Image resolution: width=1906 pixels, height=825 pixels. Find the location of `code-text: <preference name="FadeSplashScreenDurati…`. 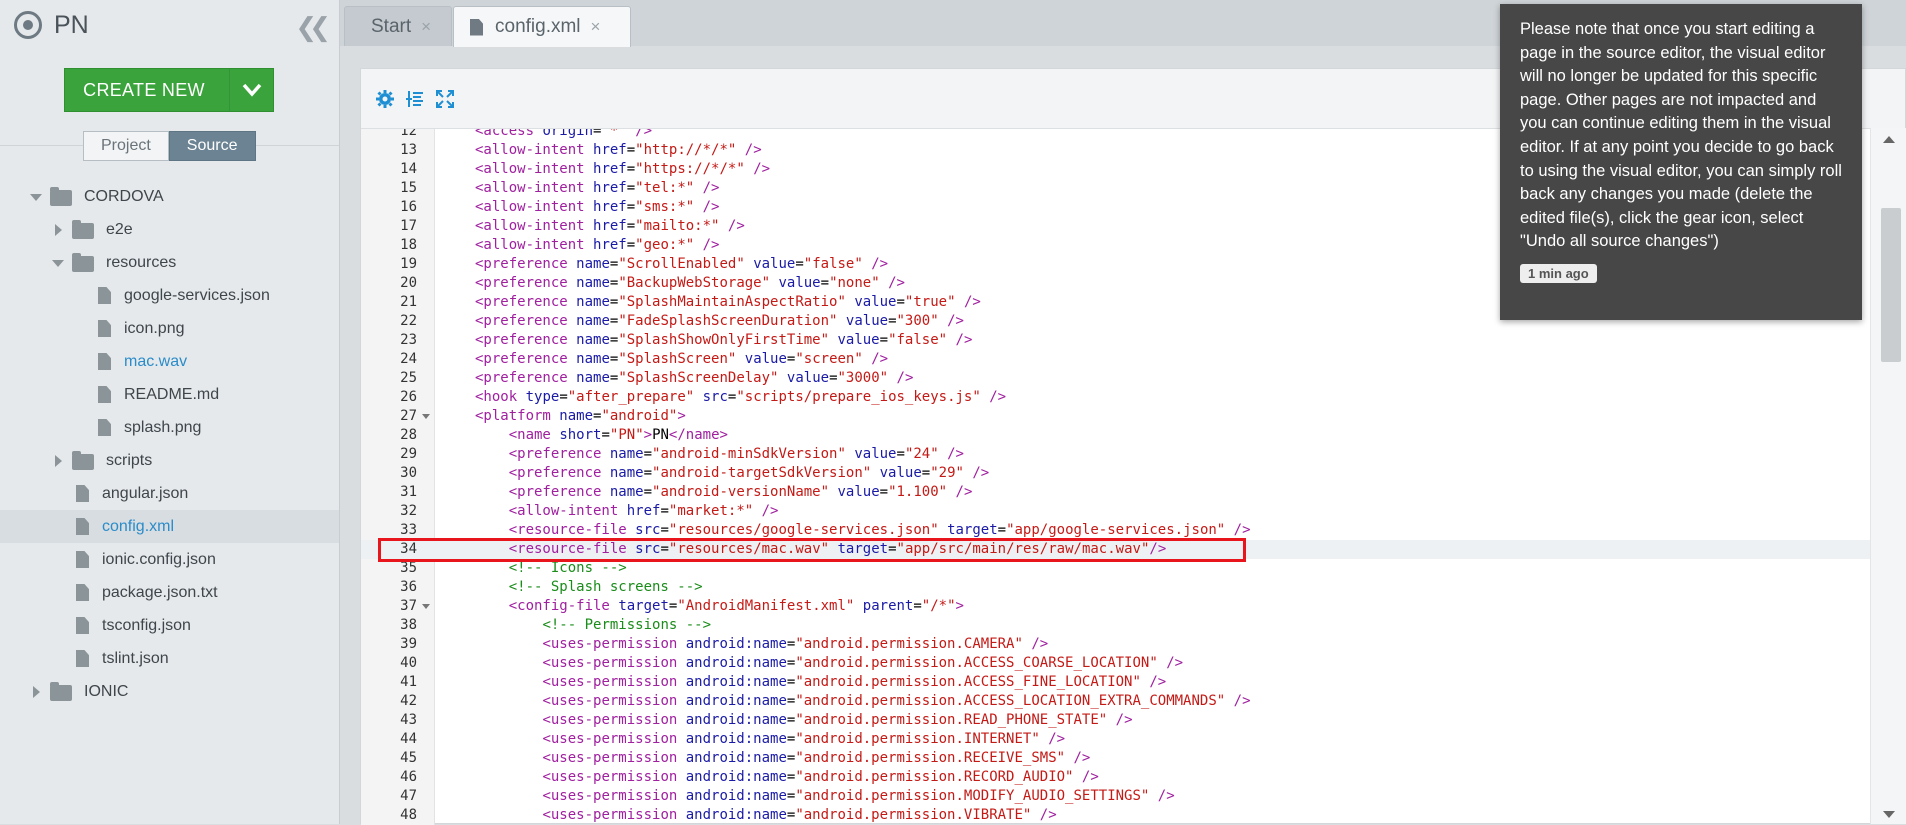

code-text: <preference name="FadeSplashScreenDurati… is located at coordinates (719, 321).